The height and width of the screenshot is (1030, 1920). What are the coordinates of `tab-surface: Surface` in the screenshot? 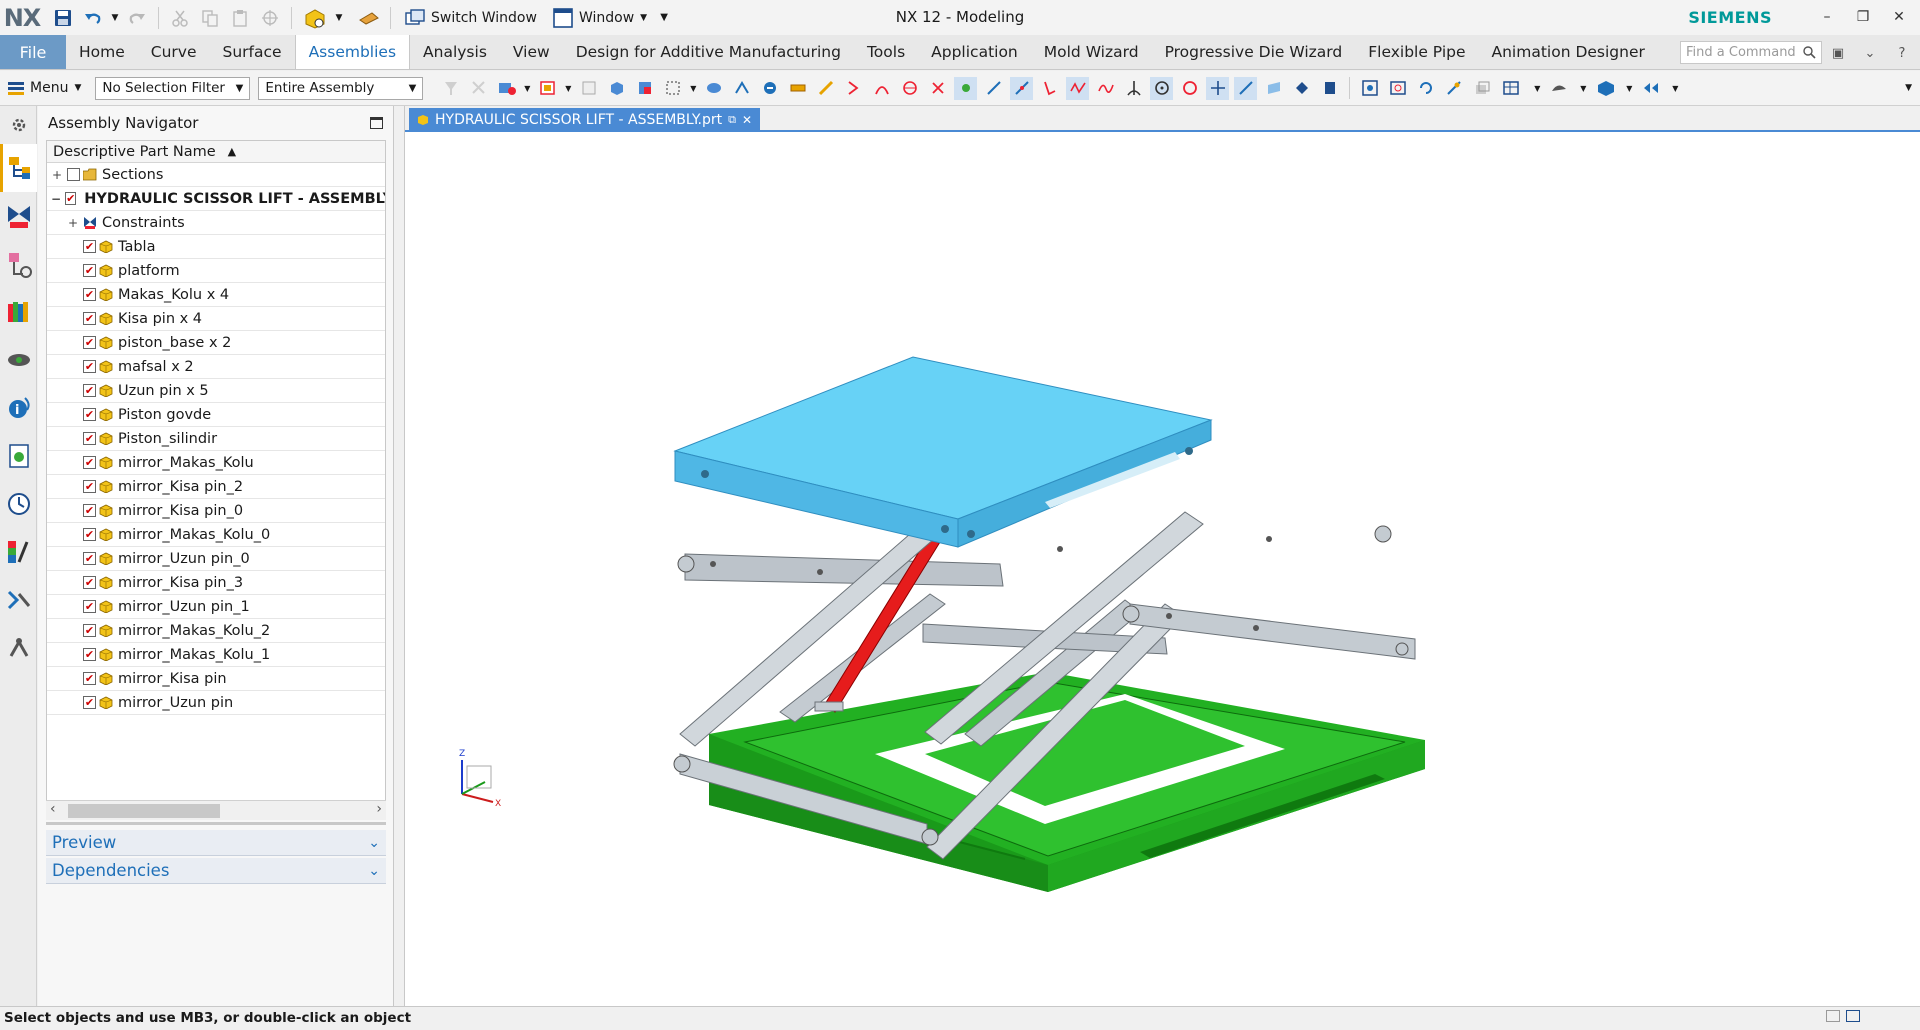 It's located at (252, 52).